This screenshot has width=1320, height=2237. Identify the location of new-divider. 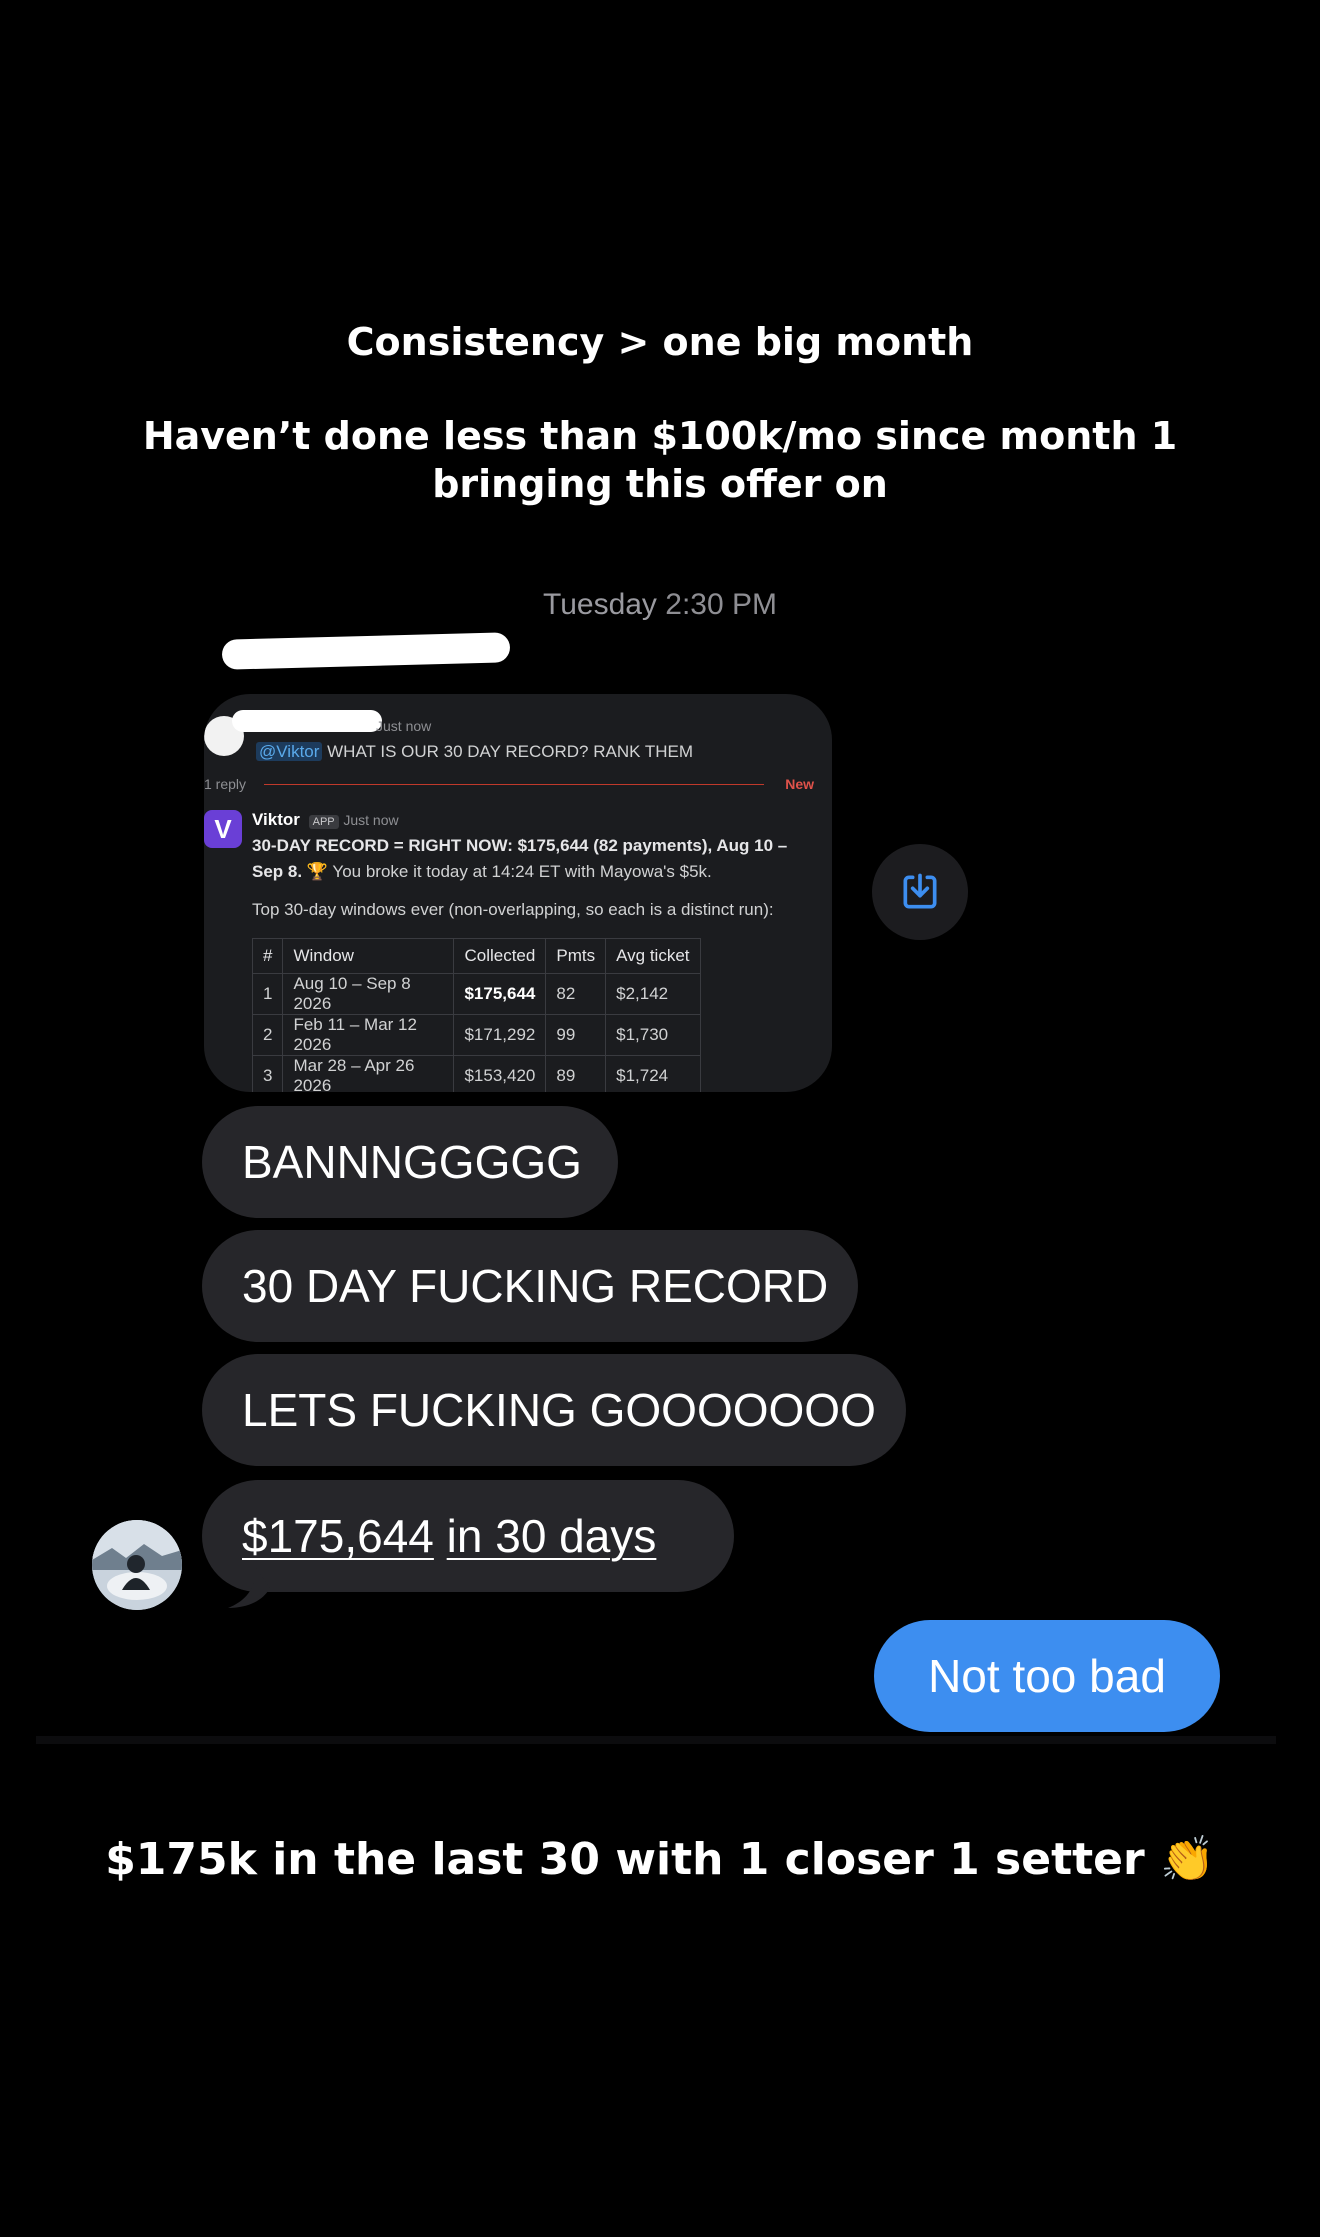
(514, 784).